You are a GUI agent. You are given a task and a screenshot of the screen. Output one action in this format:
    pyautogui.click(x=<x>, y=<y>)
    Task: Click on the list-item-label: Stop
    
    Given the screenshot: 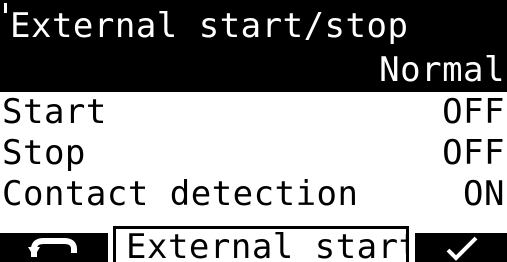 What is the action you would take?
    pyautogui.click(x=44, y=153)
    